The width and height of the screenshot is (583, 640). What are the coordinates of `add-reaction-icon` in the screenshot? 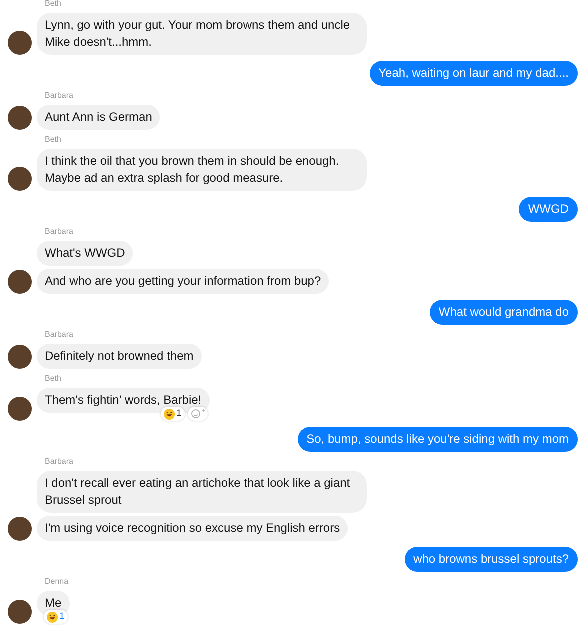 It's located at (198, 414).